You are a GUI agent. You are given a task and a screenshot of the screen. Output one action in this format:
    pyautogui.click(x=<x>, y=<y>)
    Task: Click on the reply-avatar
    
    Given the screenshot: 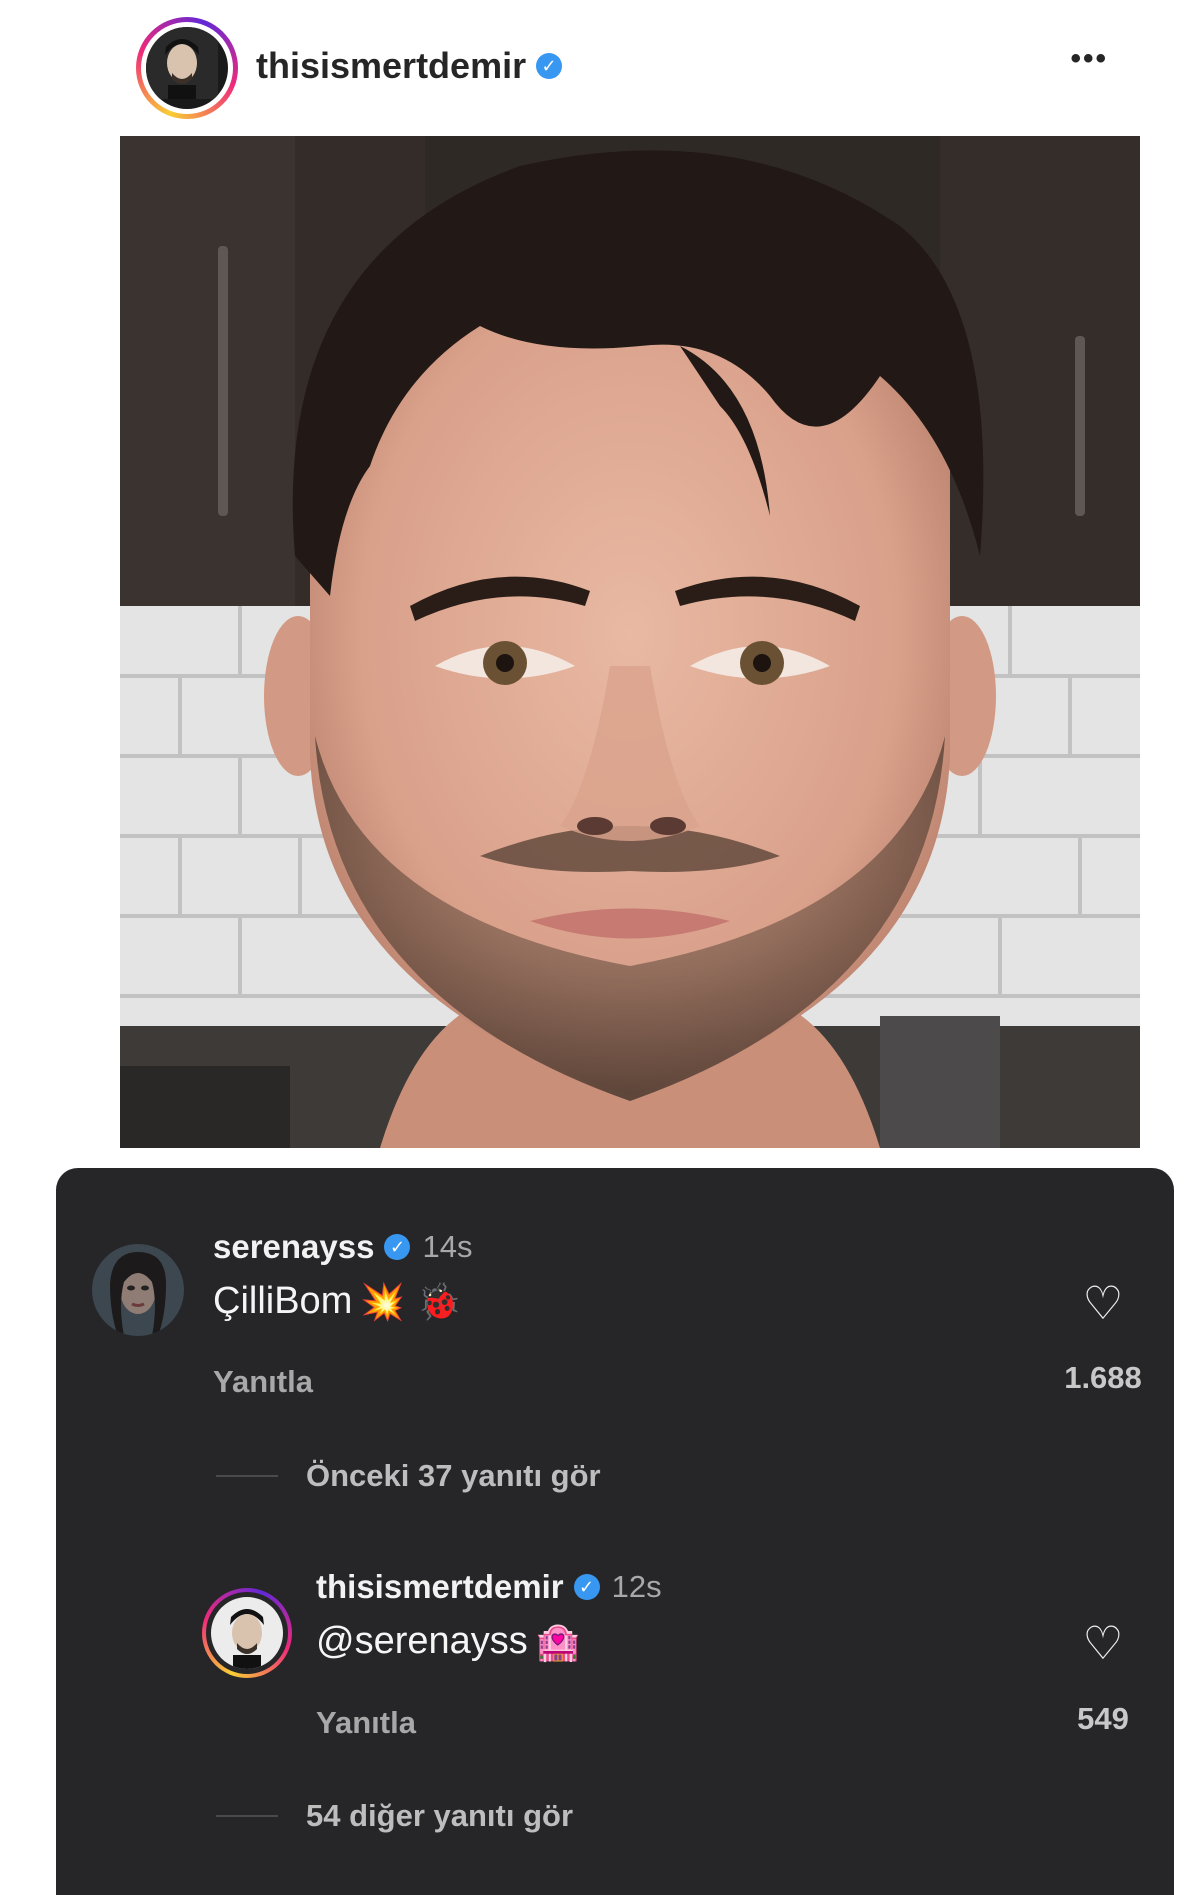 What is the action you would take?
    pyautogui.click(x=247, y=1633)
    